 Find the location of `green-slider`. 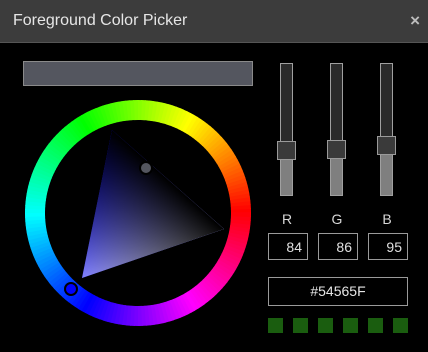

green-slider is located at coordinates (336, 129).